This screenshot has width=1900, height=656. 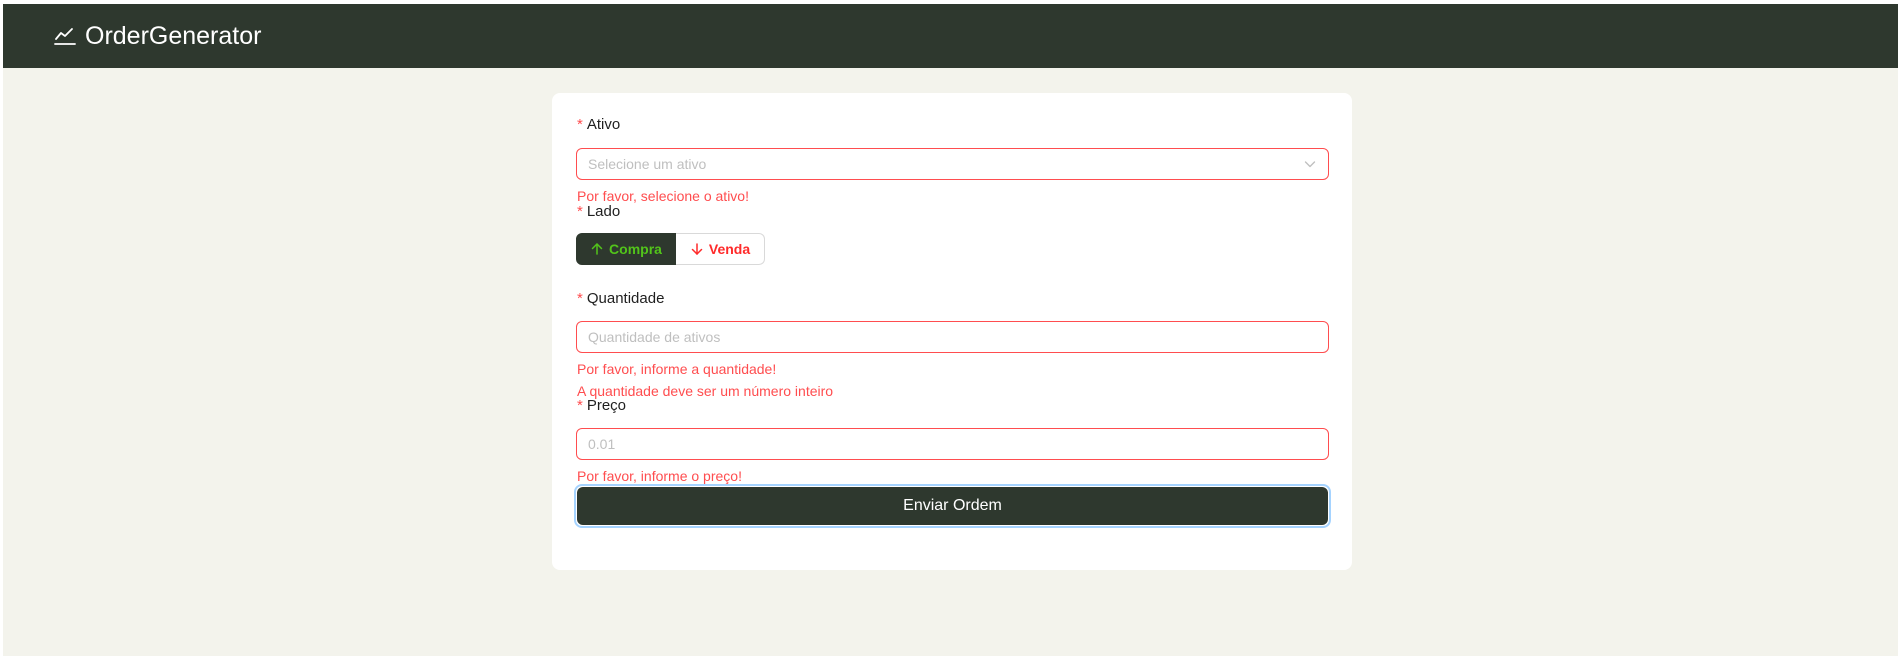 I want to click on chevron-down-icon, so click(x=1310, y=164).